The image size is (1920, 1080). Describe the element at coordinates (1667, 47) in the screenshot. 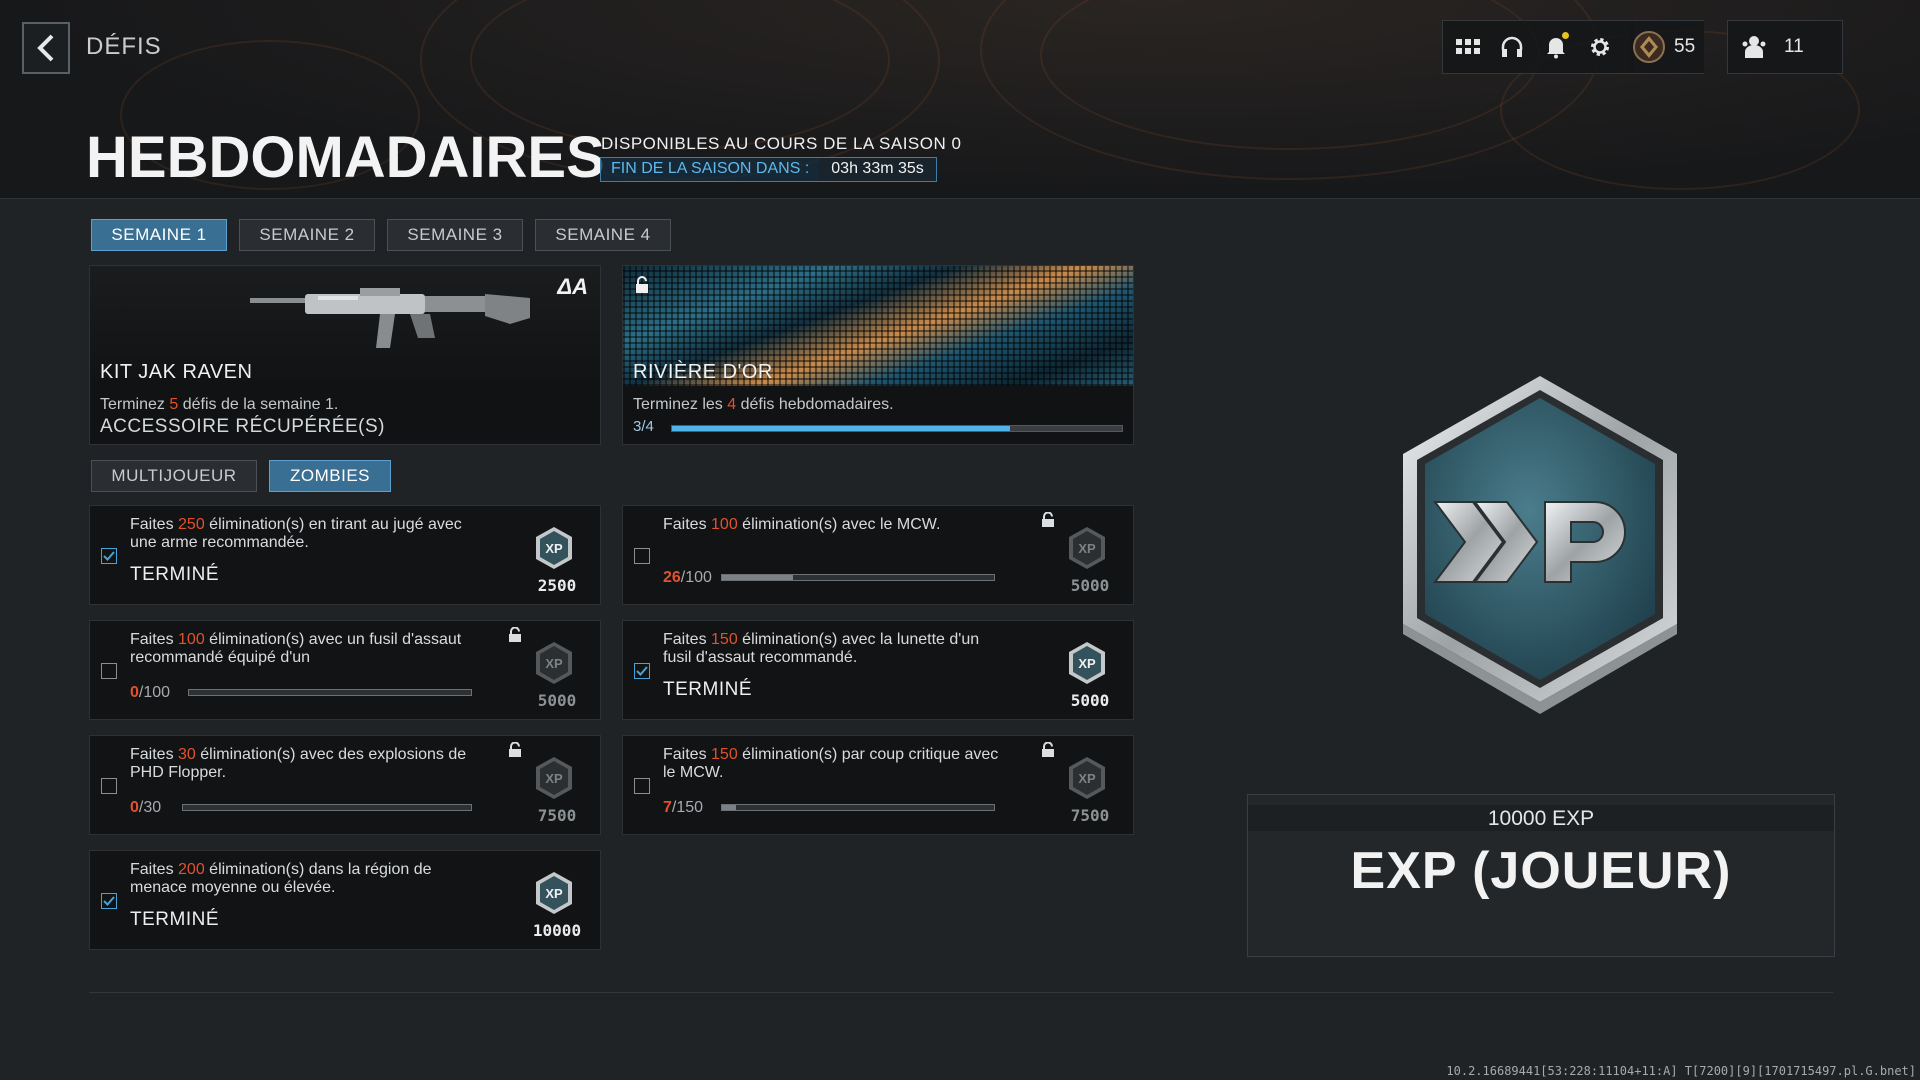

I see `rank-display: 55` at that location.